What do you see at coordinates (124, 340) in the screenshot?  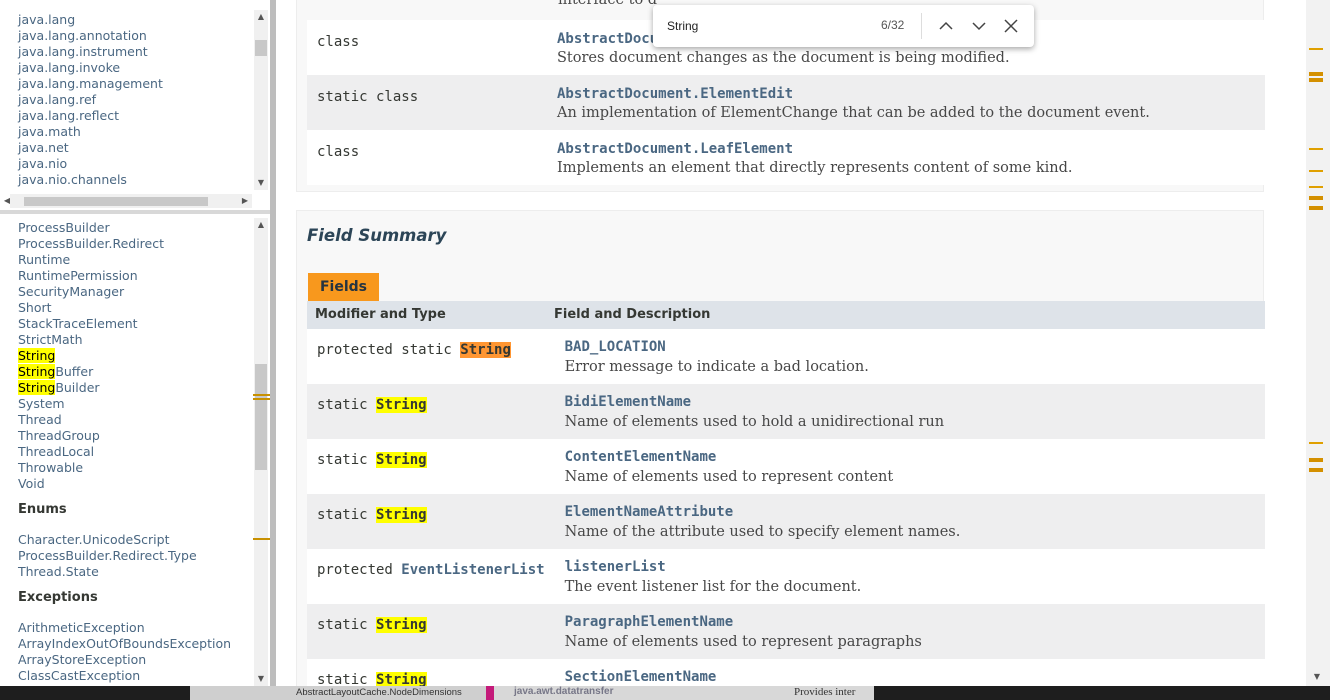 I see `class-link: StrictMath` at bounding box center [124, 340].